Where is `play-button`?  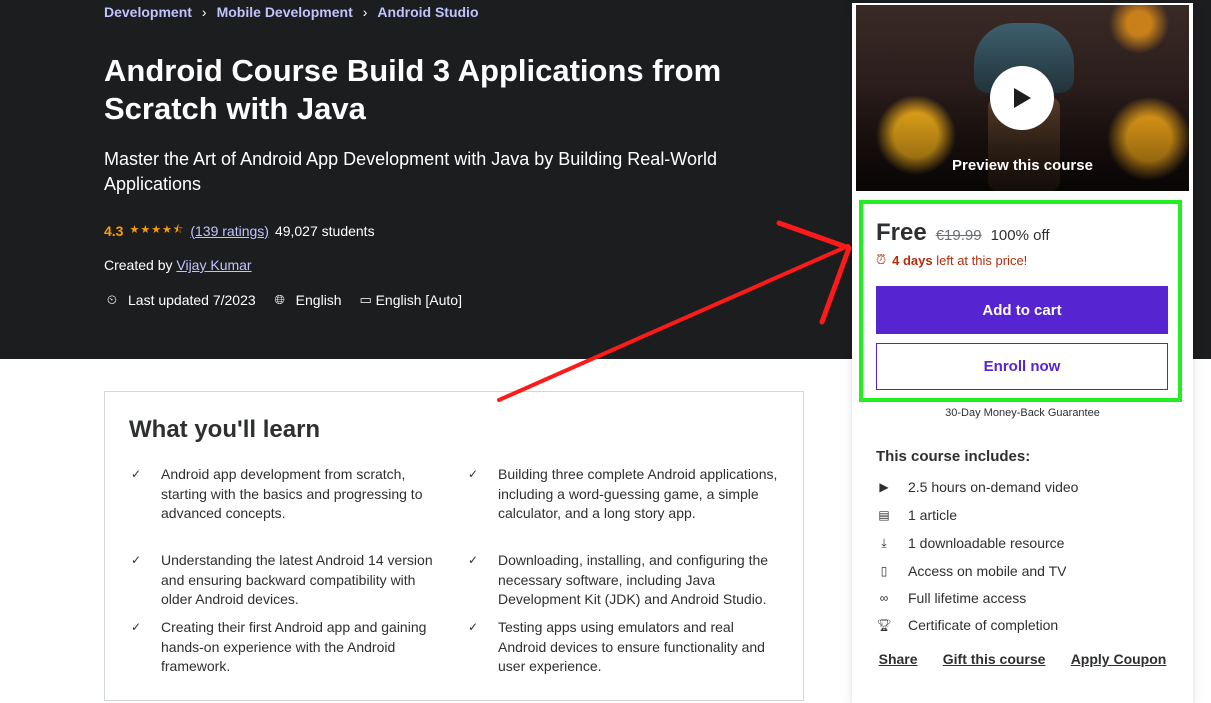
play-button is located at coordinates (1022, 98).